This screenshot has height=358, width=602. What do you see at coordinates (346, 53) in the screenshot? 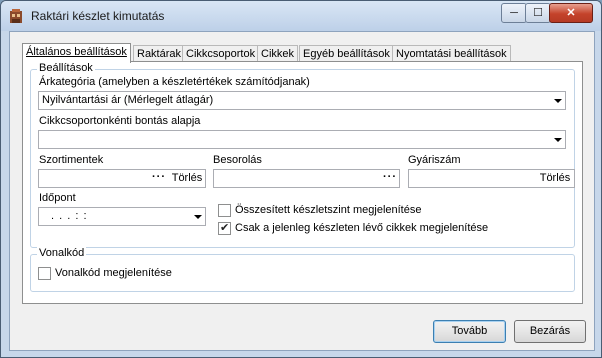
I see `tab-other-settings: Egyéb beállítások` at bounding box center [346, 53].